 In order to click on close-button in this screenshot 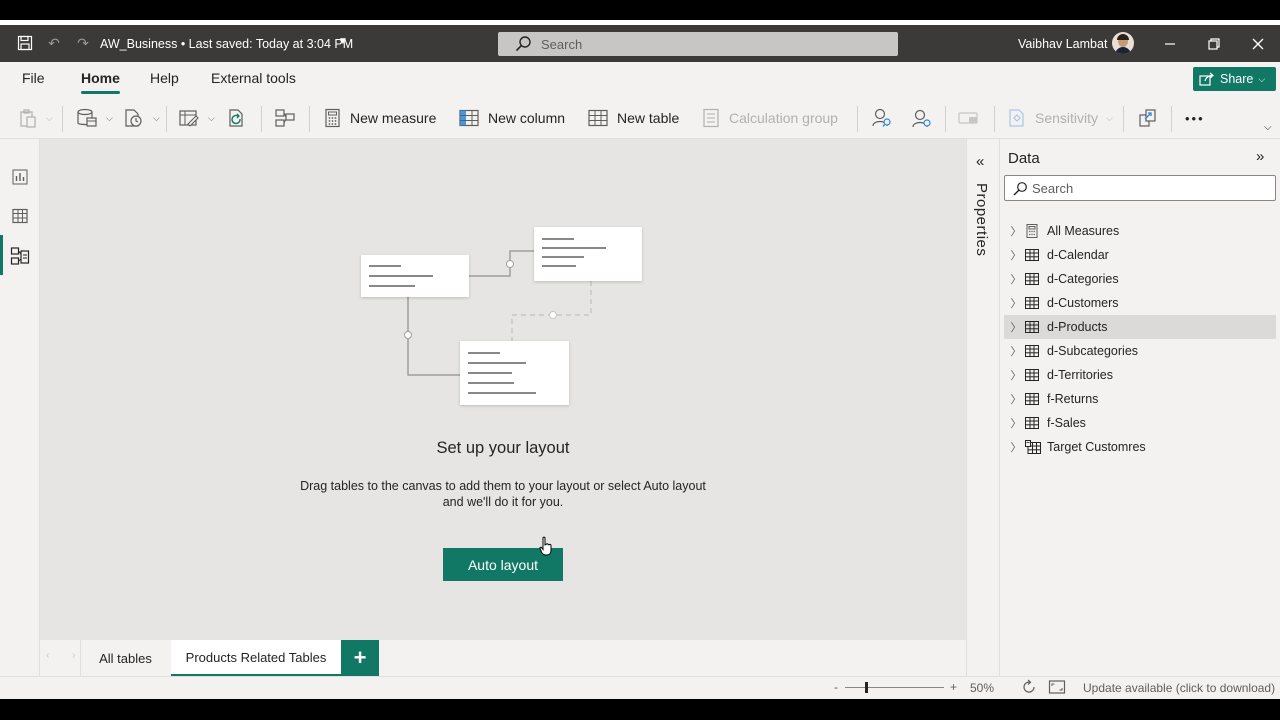, I will do `click(1258, 44)`.